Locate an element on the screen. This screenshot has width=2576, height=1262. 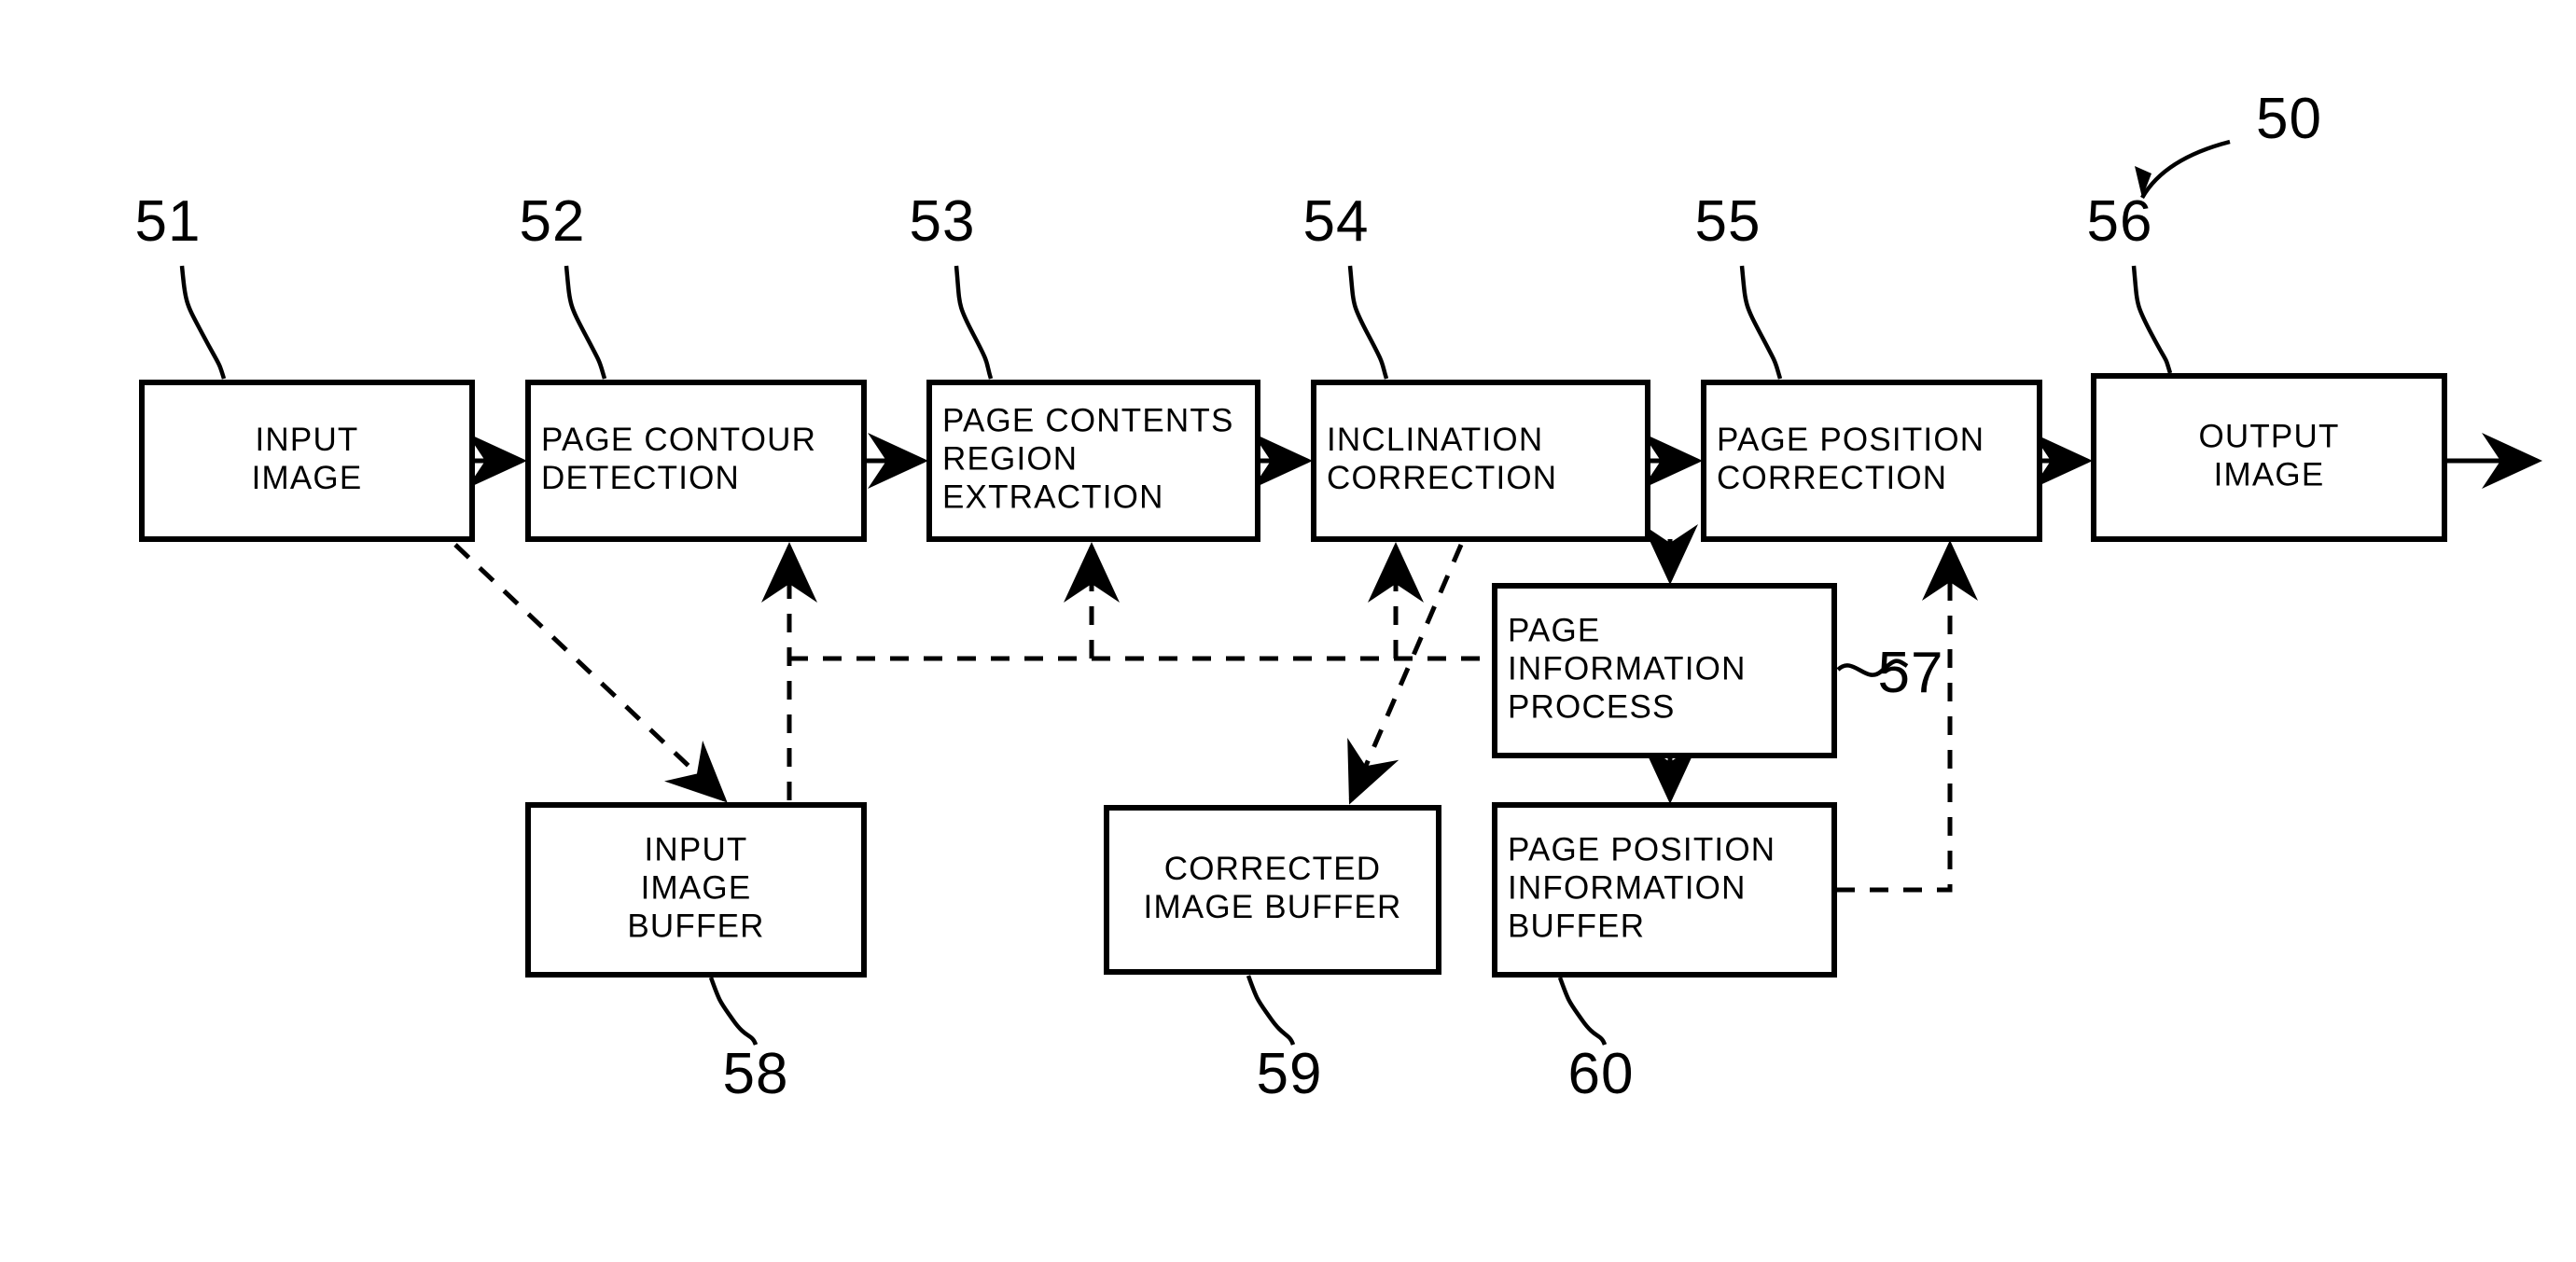
block-52-line-0: PAGE CONTOUR is located at coordinates (678, 440).